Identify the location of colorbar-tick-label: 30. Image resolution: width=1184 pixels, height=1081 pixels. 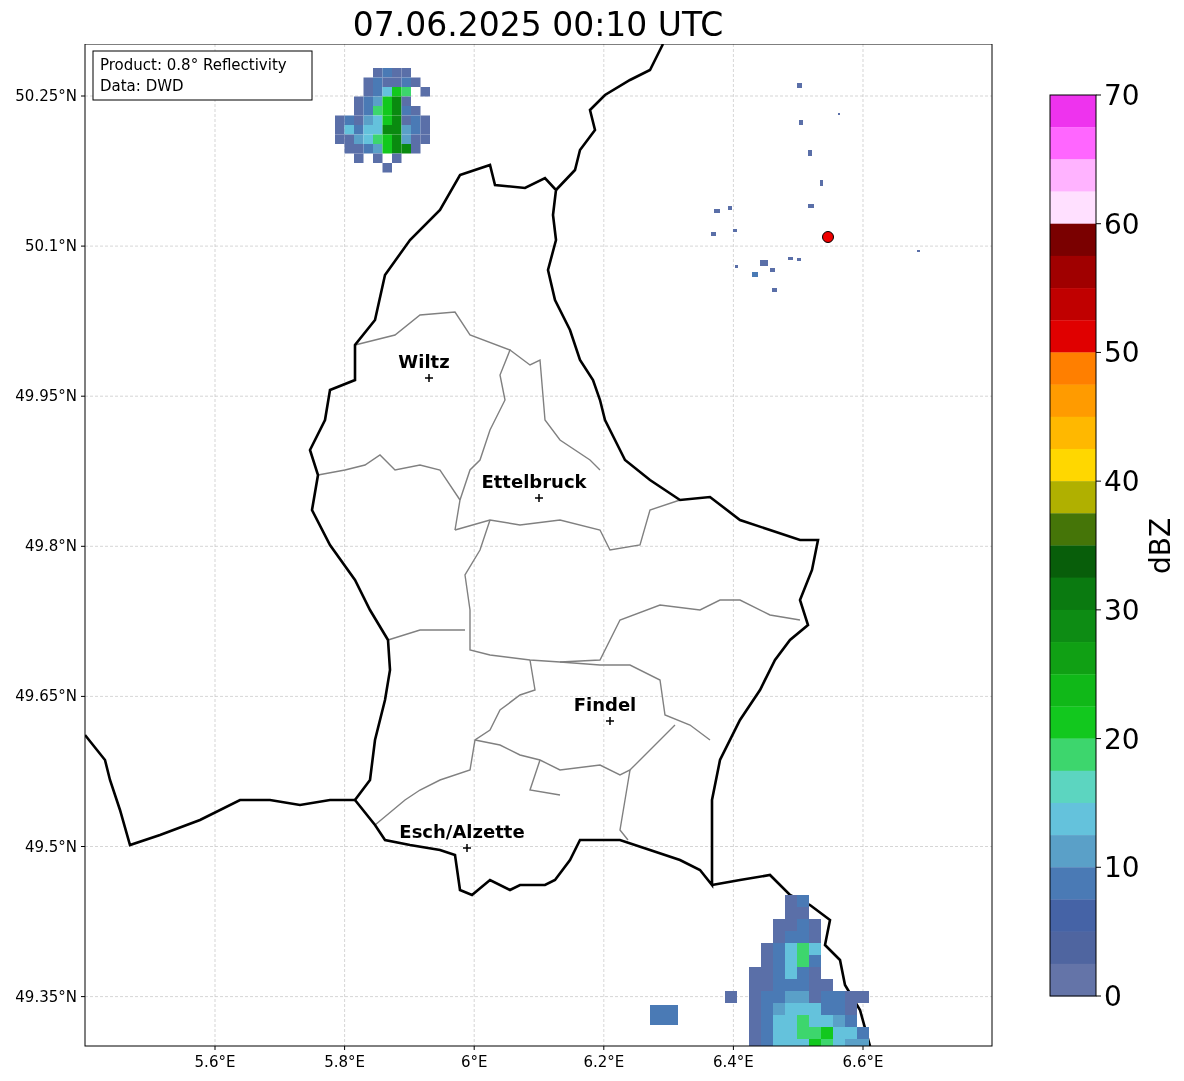
(1122, 610).